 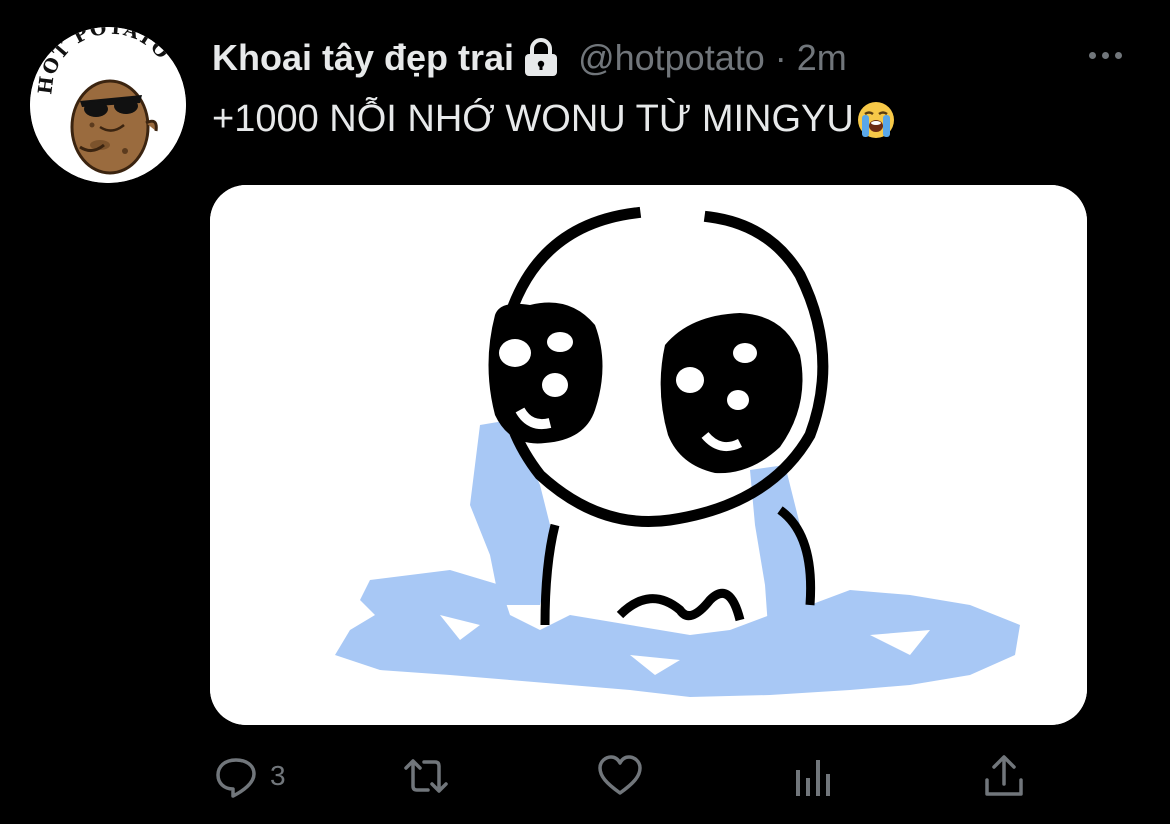 I want to click on share-icon, so click(x=1004, y=775).